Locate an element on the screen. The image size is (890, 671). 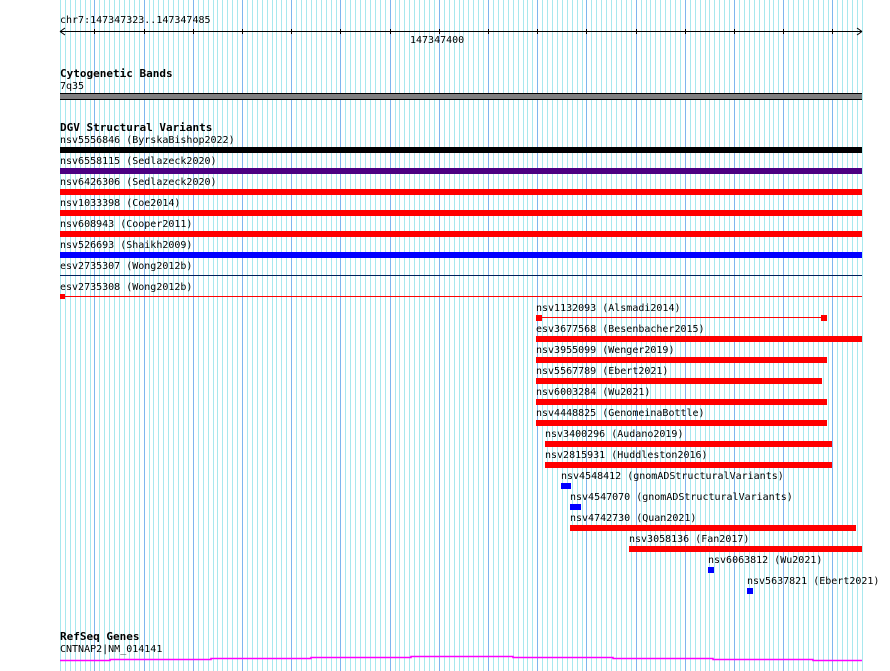
dgv-feature-label: nsv526693 (Shaikh2009) is located at coordinates (126, 245).